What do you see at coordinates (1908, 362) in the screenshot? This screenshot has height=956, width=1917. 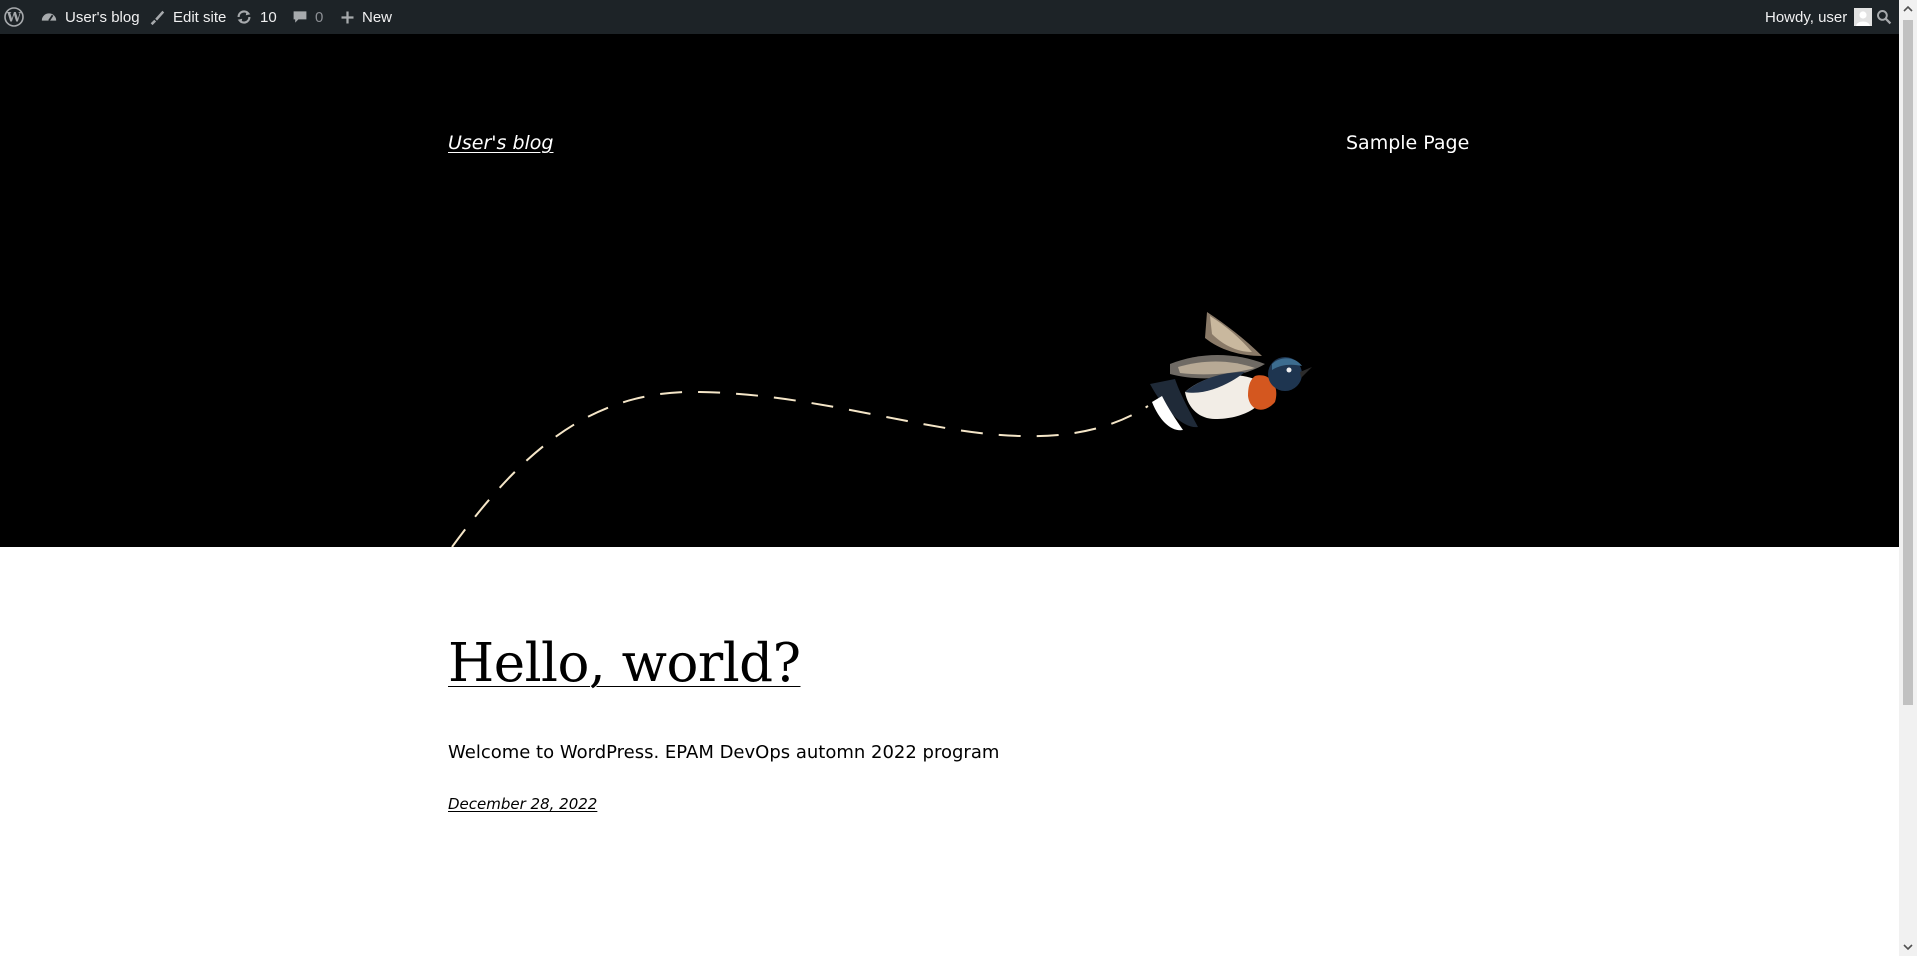 I see `scrollbar-thumb` at bounding box center [1908, 362].